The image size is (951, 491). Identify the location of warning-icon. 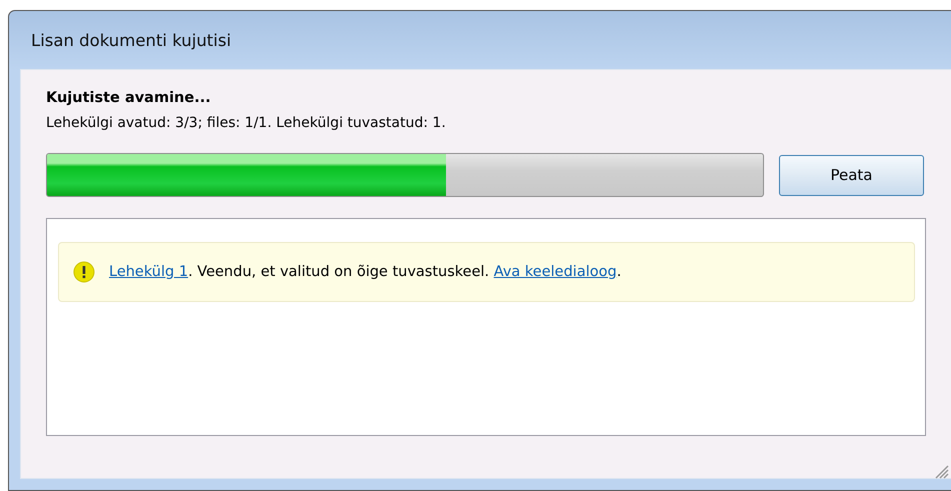
(84, 272).